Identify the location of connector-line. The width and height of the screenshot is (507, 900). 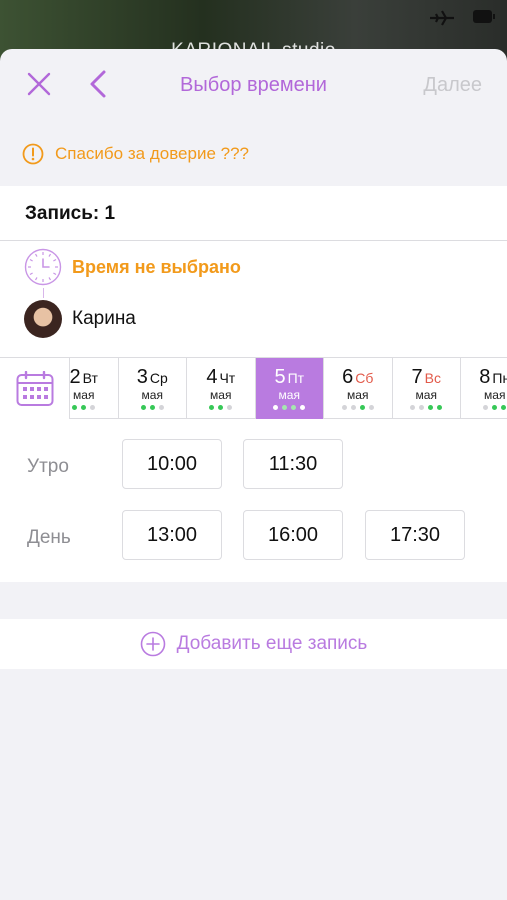
(43, 293).